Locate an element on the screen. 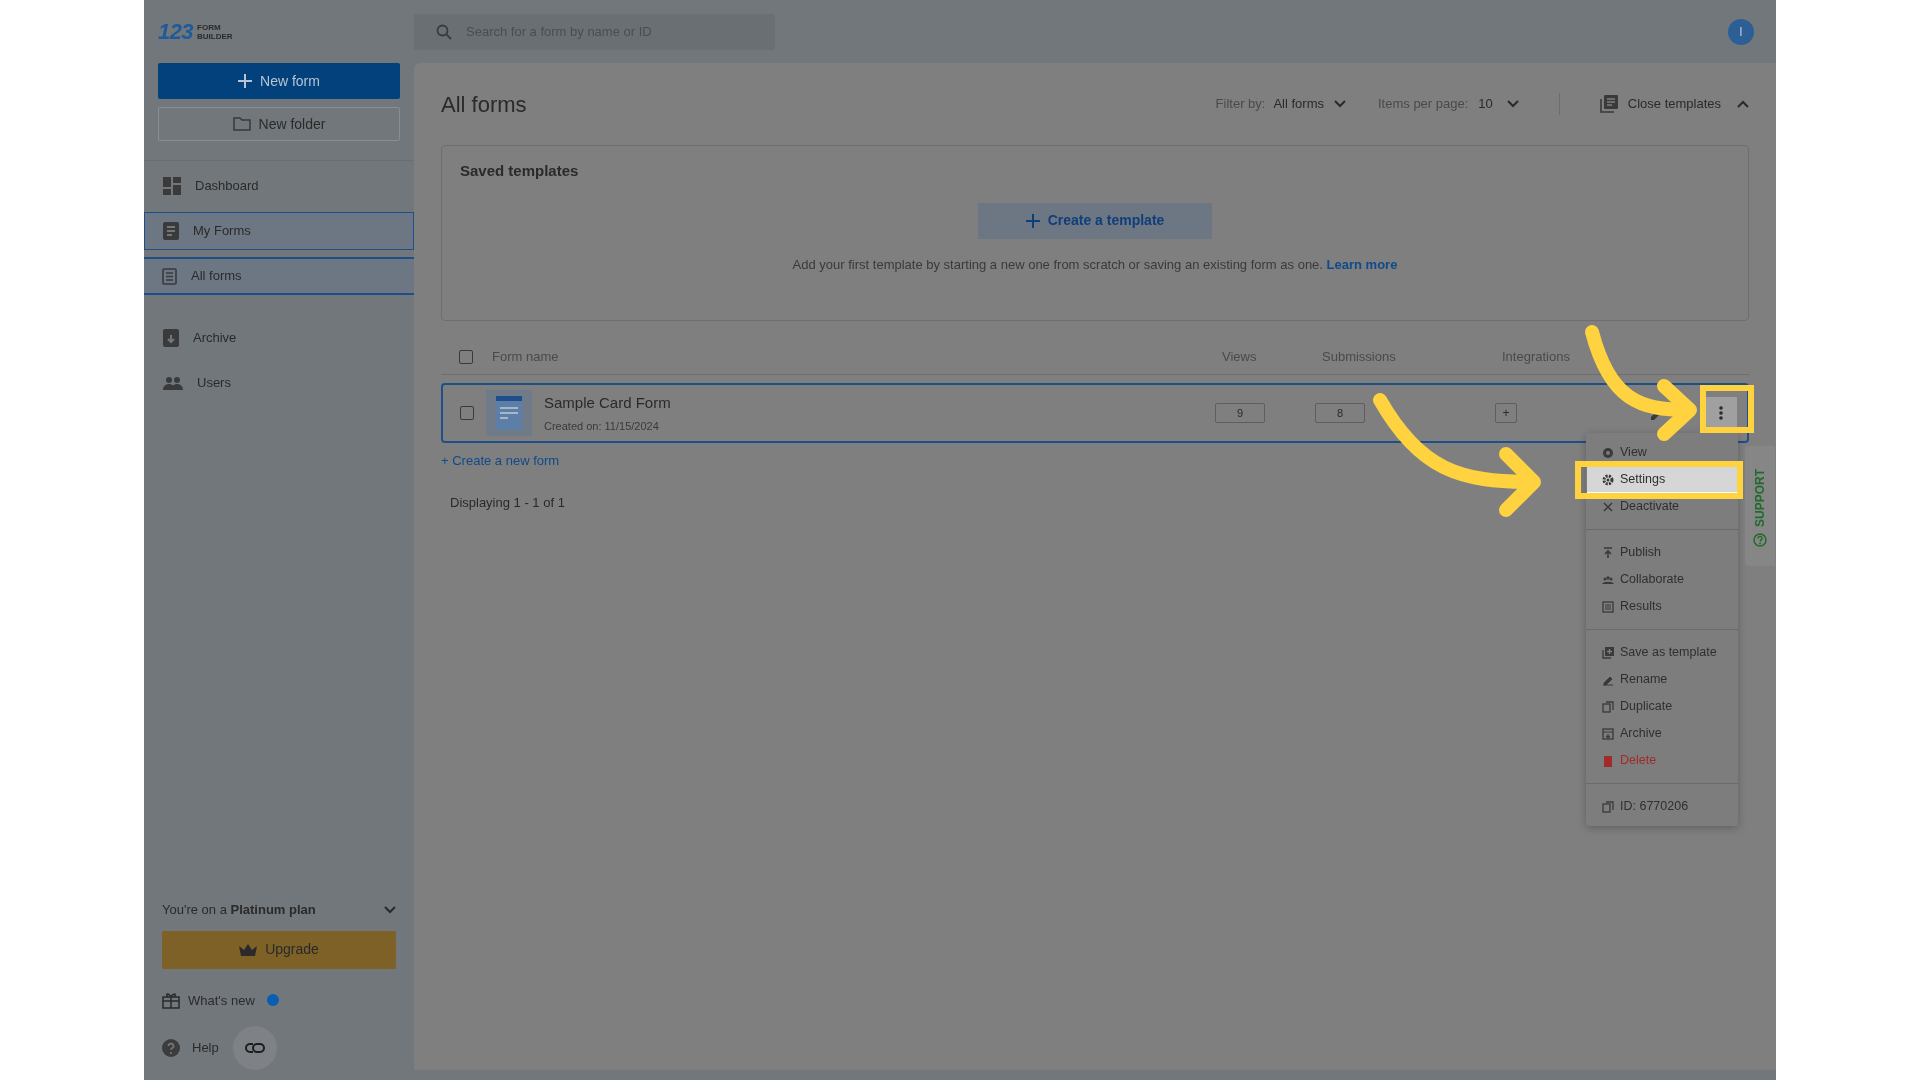  menu-item: Rename is located at coordinates (1662, 679).